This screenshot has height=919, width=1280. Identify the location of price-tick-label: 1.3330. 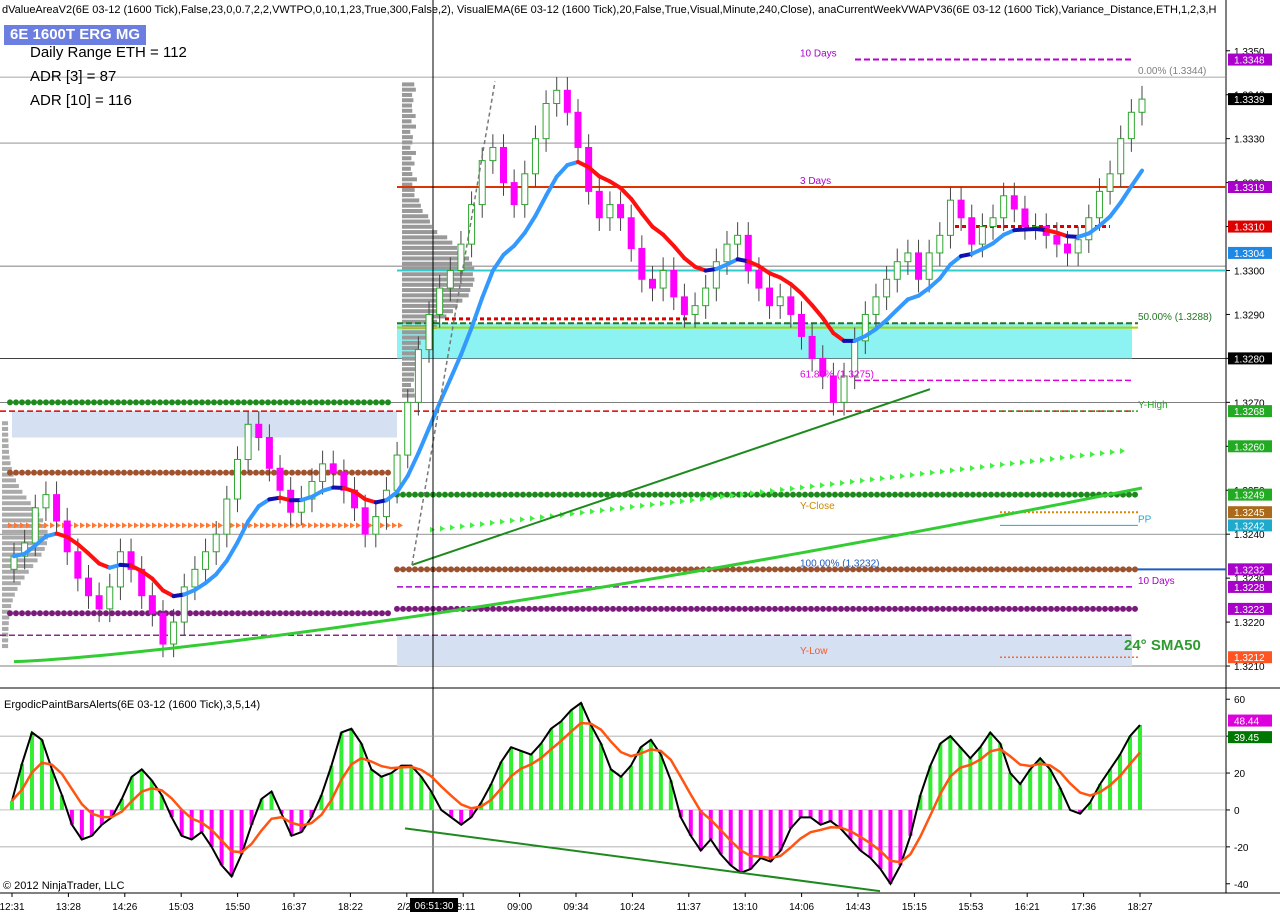
(1249, 140).